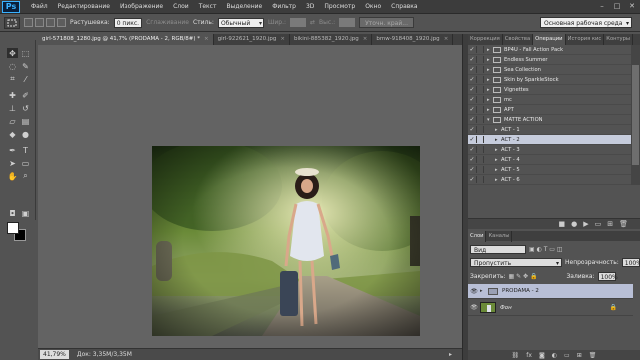 This screenshot has width=640, height=360. I want to click on menu-edit: Редактирование, so click(84, 6).